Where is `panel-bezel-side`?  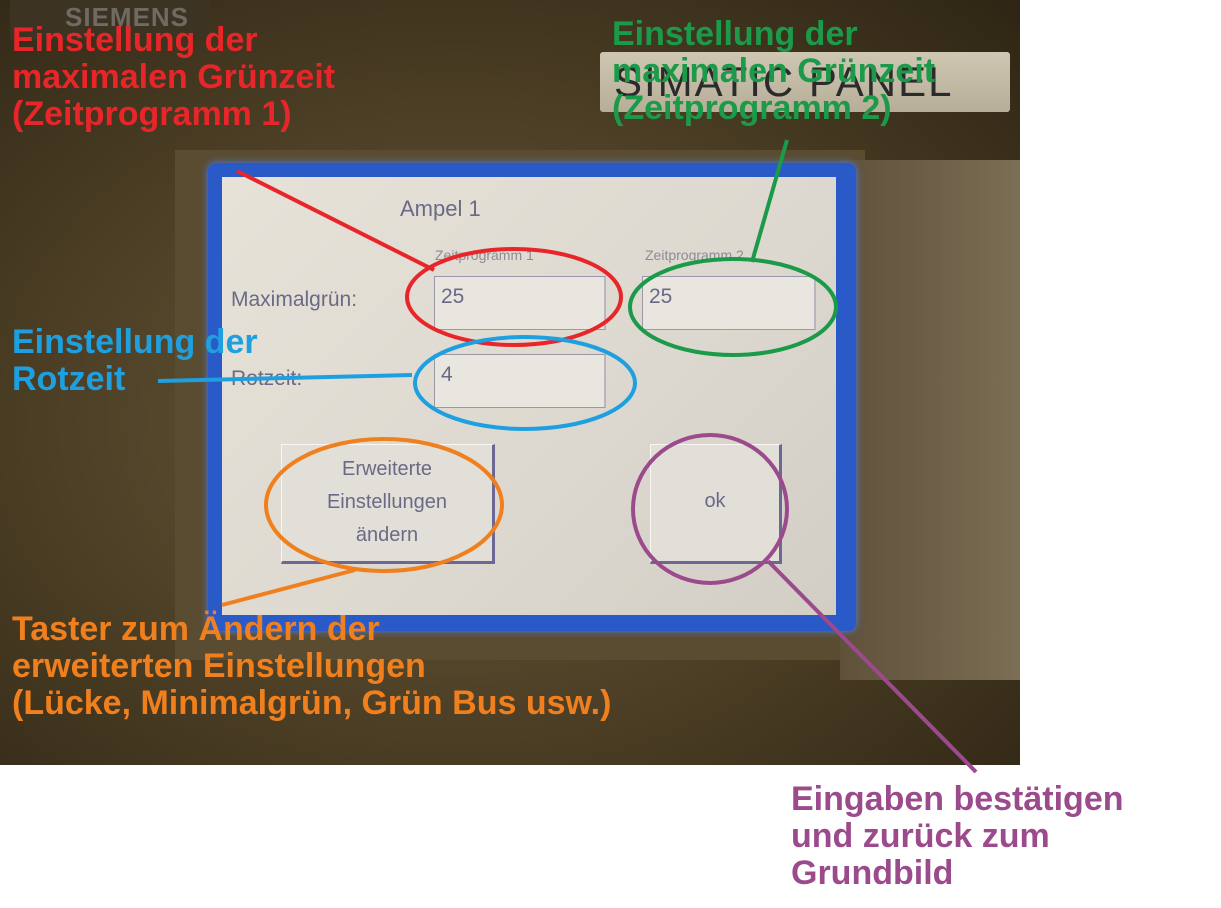
panel-bezel-side is located at coordinates (930, 420).